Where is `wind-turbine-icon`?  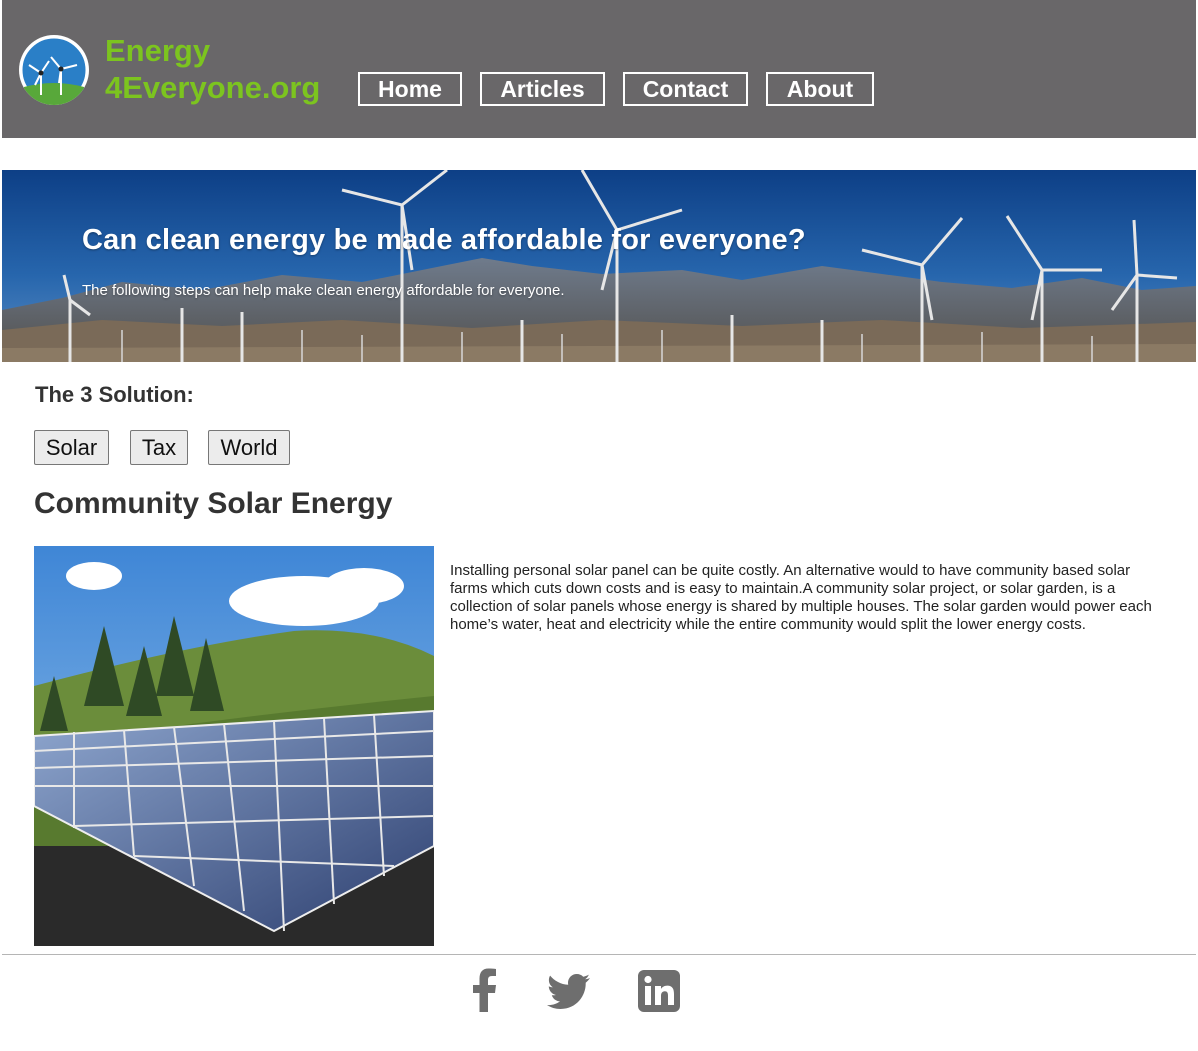 wind-turbine-icon is located at coordinates (54, 70).